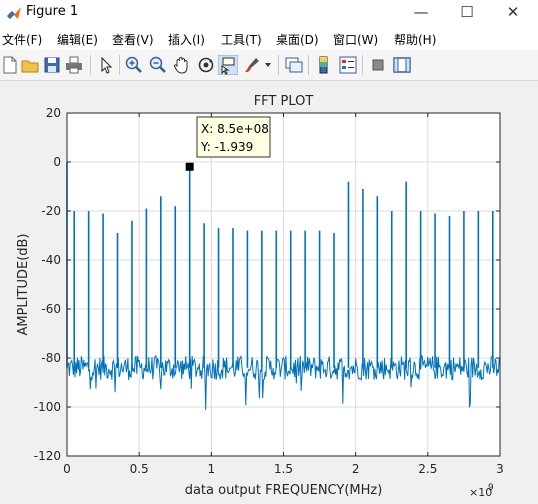  What do you see at coordinates (77, 39) in the screenshot?
I see `menu-edit: 编辑(E)` at bounding box center [77, 39].